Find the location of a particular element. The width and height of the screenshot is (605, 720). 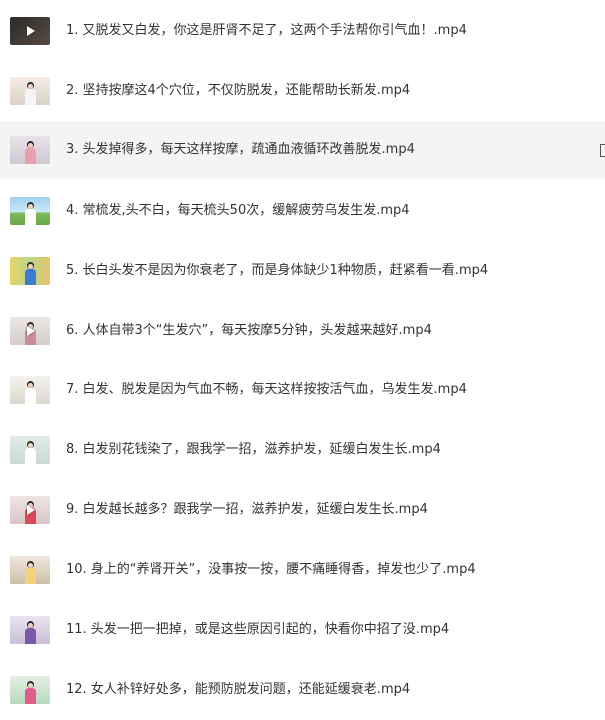

scroll-edge-icon is located at coordinates (602, 150).